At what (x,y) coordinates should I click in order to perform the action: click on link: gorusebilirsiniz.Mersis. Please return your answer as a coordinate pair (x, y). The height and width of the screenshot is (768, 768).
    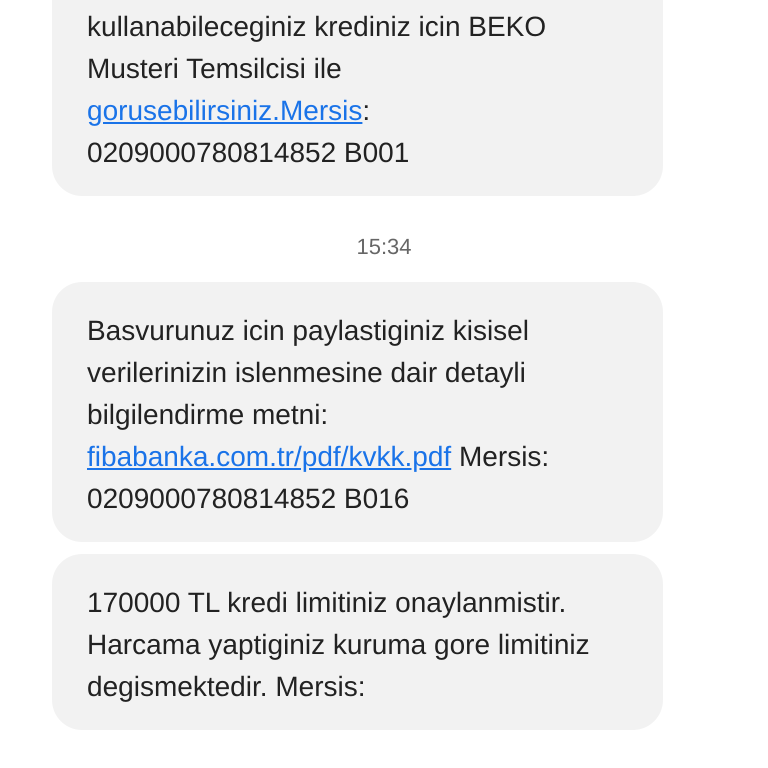
    Looking at the image, I should click on (224, 110).